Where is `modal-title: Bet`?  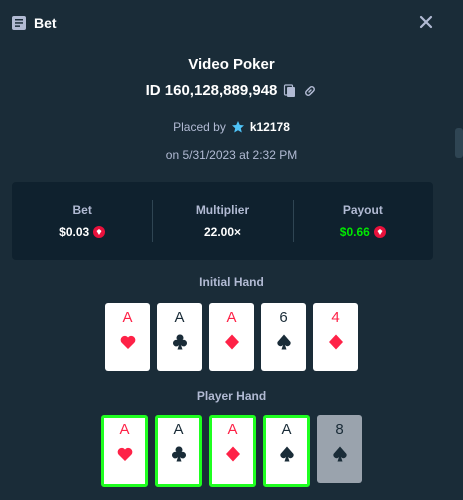
modal-title: Bet is located at coordinates (45, 23).